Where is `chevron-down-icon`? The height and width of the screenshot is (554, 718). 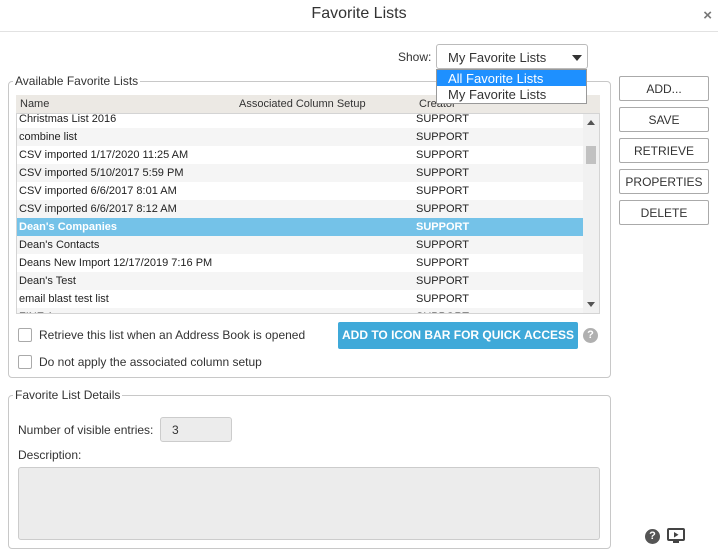
chevron-down-icon is located at coordinates (577, 58).